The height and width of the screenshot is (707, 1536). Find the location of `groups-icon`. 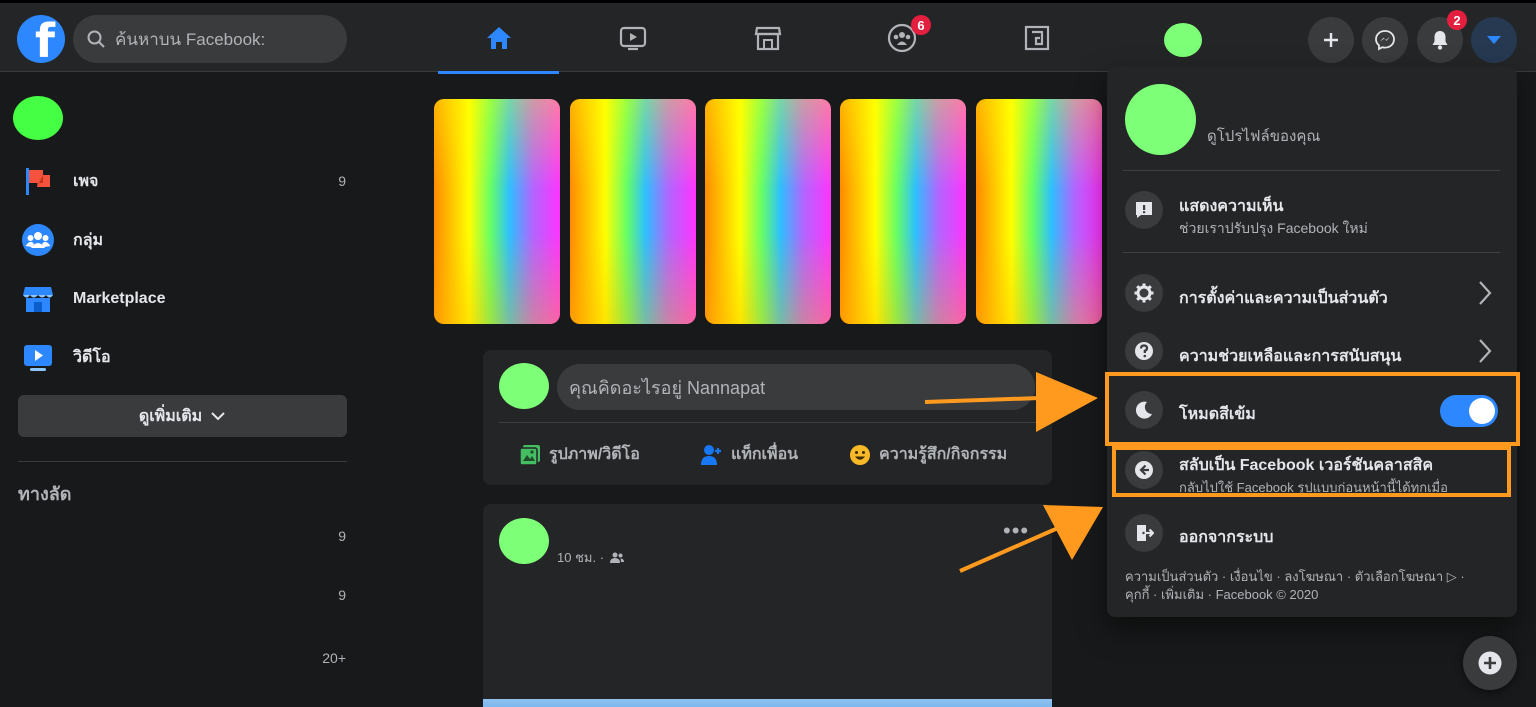

groups-icon is located at coordinates (38, 240).